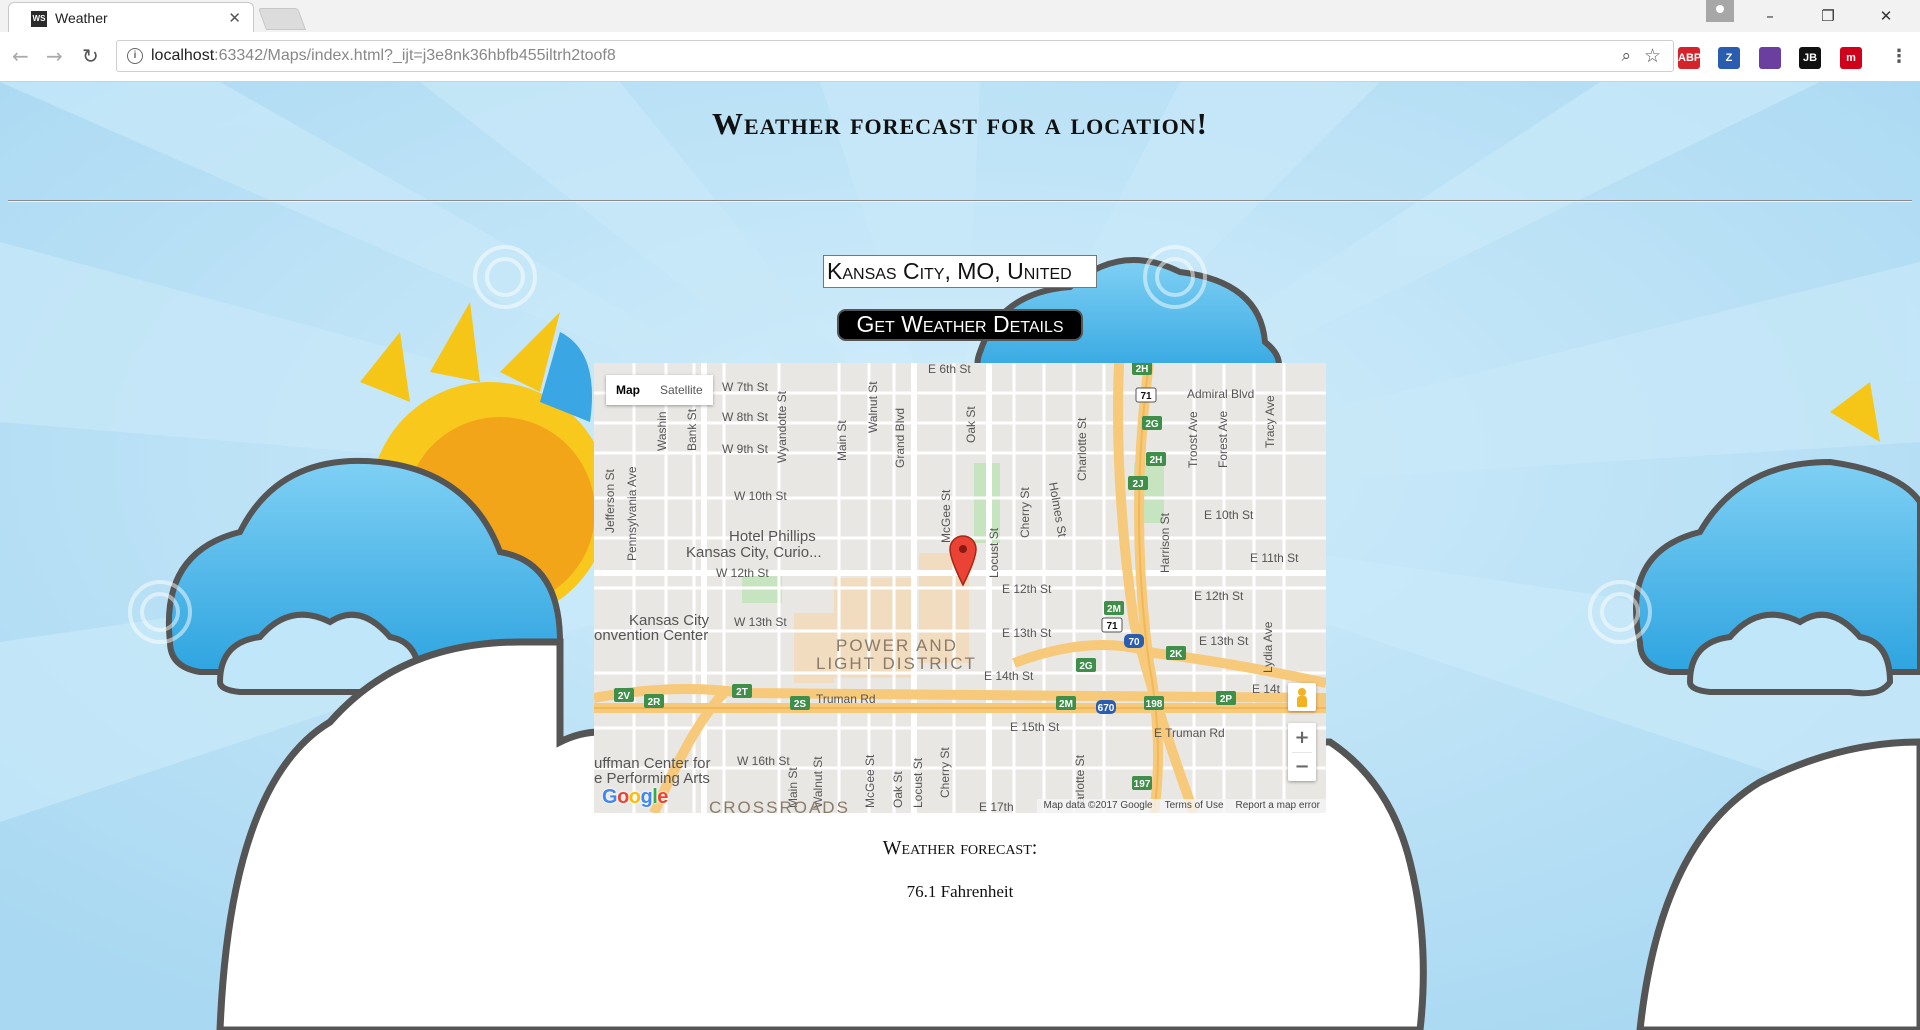 This screenshot has height=1030, width=1920. I want to click on map-label: Oak St, so click(898, 789).